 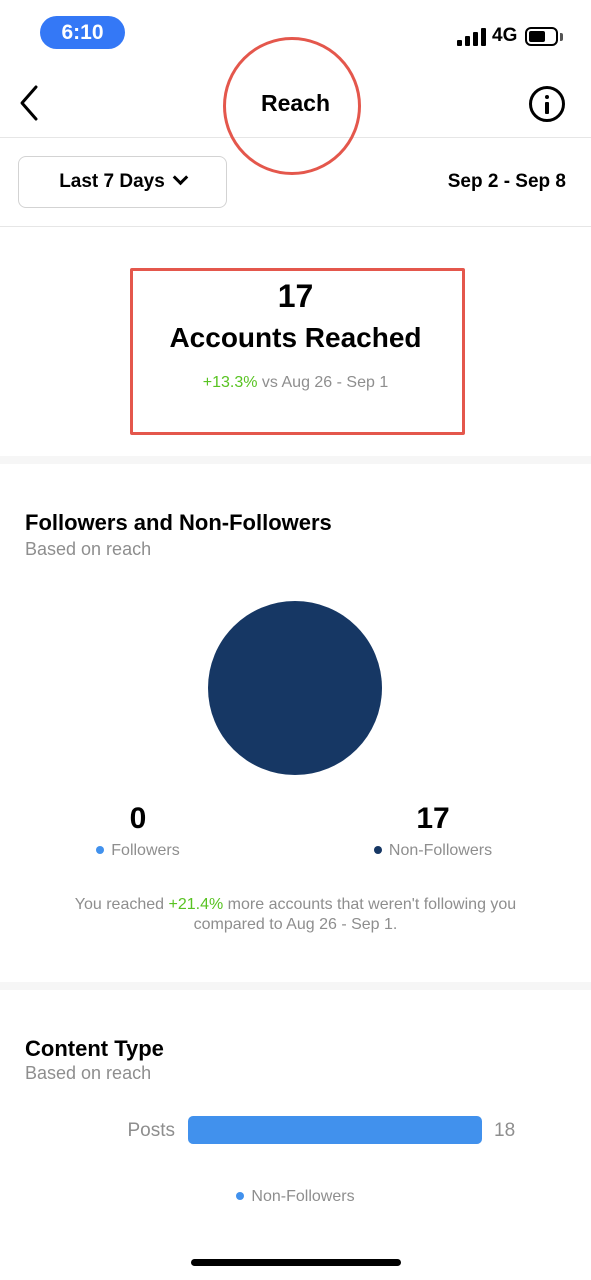 I want to click on followers-note-change: +21.4%, so click(x=196, y=904).